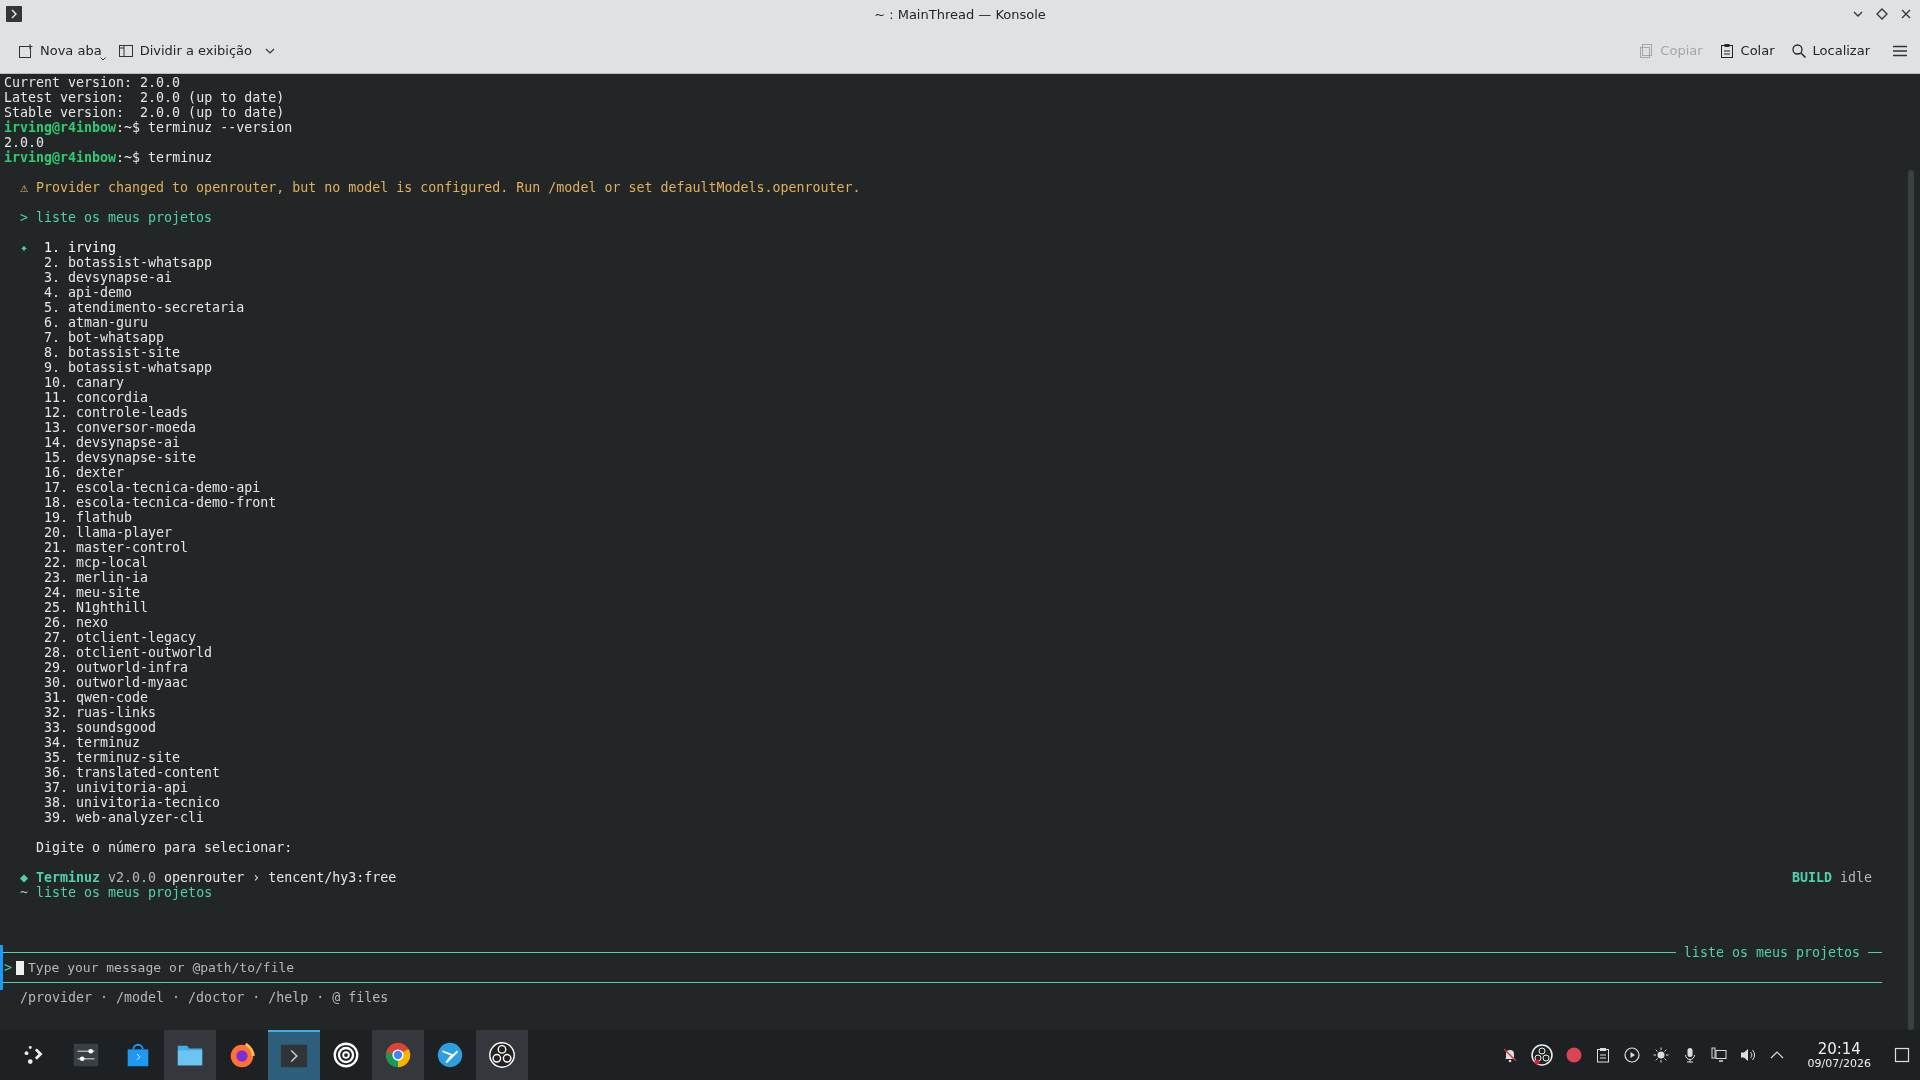 The width and height of the screenshot is (1920, 1080). What do you see at coordinates (92, 82) in the screenshot?
I see `output-line: Current version: 2.0.0` at bounding box center [92, 82].